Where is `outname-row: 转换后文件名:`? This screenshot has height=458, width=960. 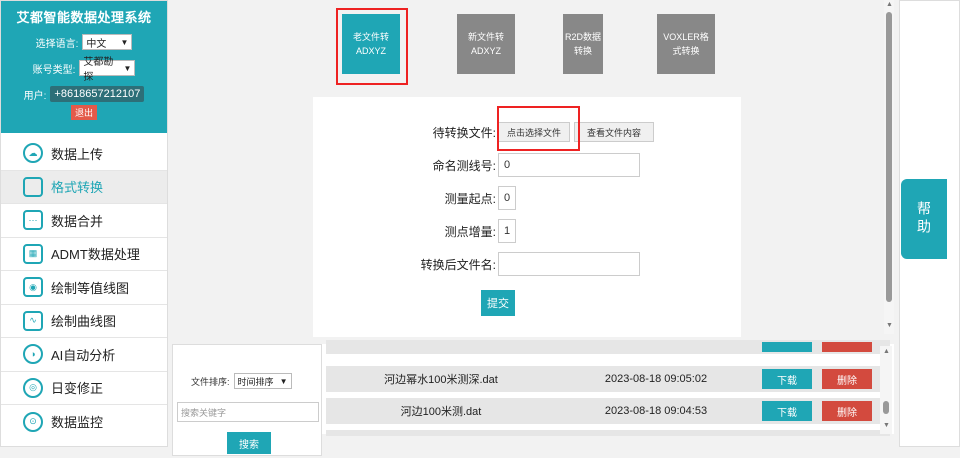
outname-row: 转换后文件名: is located at coordinates (514, 264).